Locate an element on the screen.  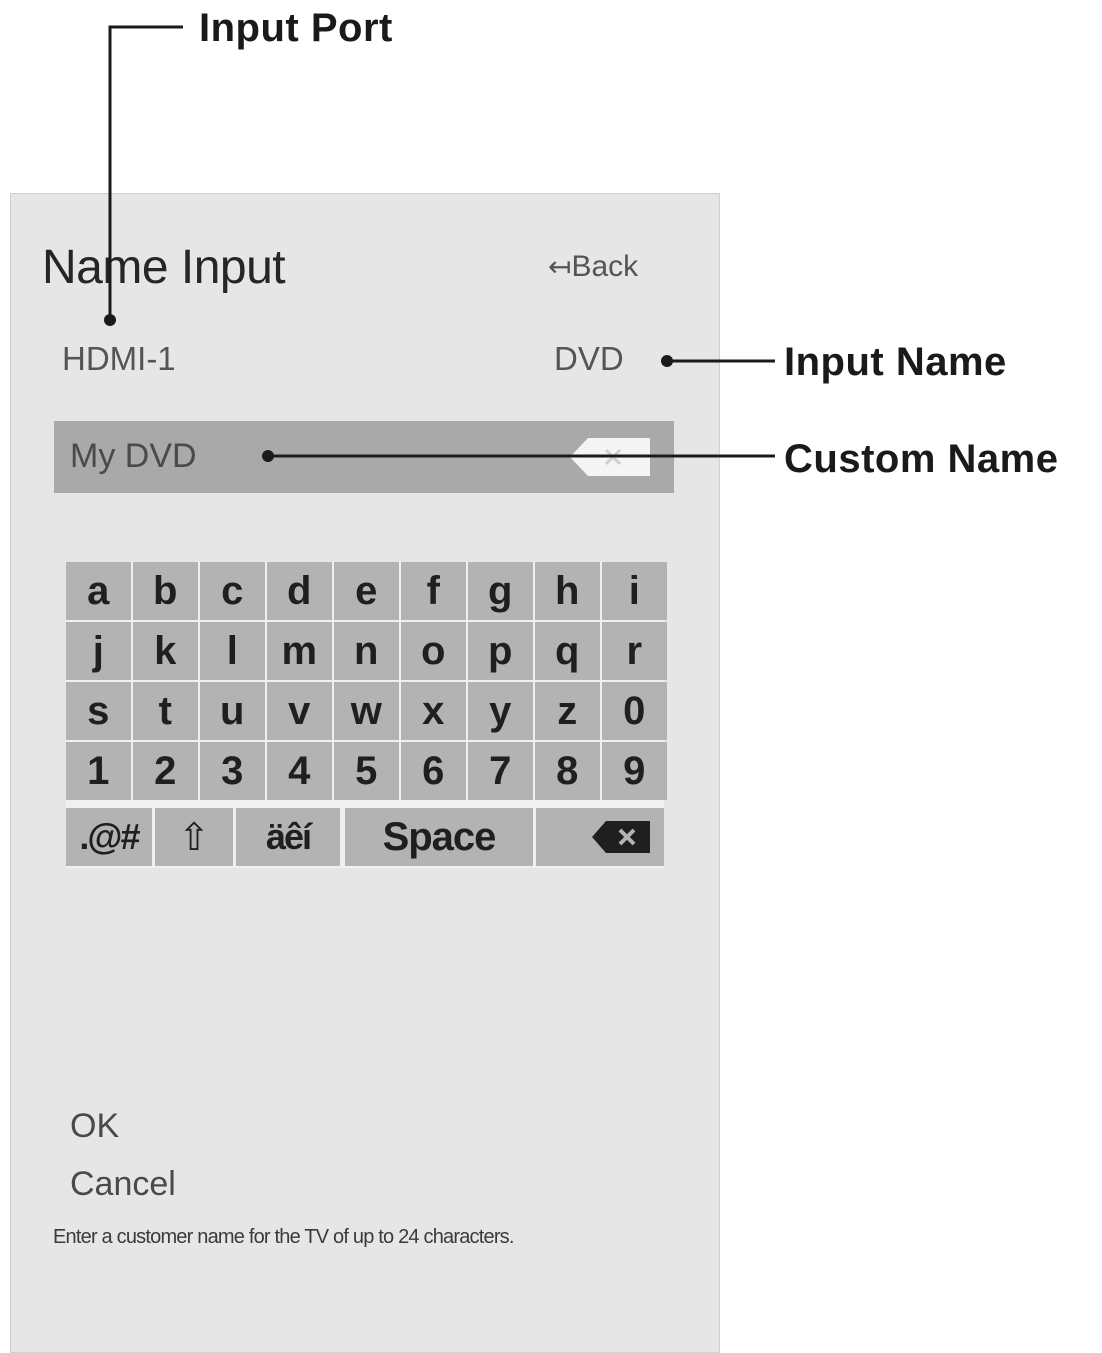
key-2: 2 is located at coordinates (165, 771).